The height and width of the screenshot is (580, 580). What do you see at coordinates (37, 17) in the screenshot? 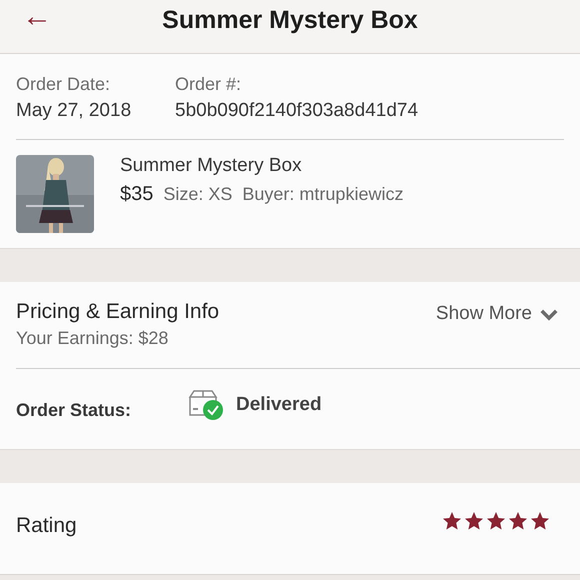
I see `back-button: ←` at bounding box center [37, 17].